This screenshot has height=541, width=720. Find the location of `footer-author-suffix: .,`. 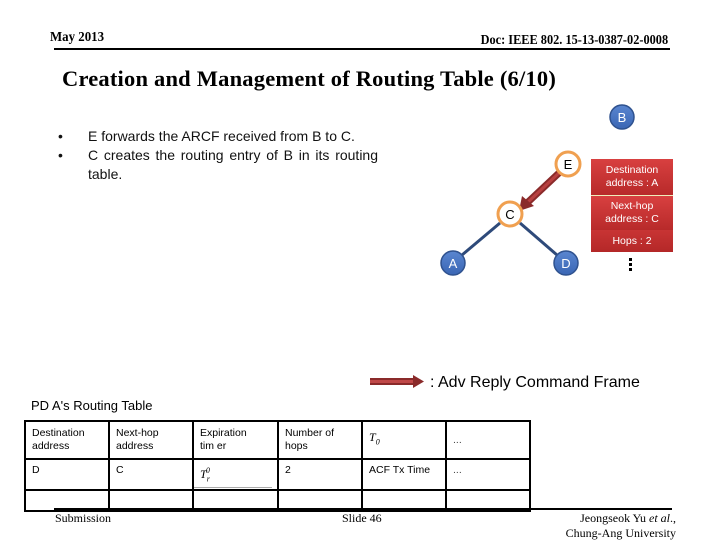

footer-author-suffix: ., is located at coordinates (673, 518).